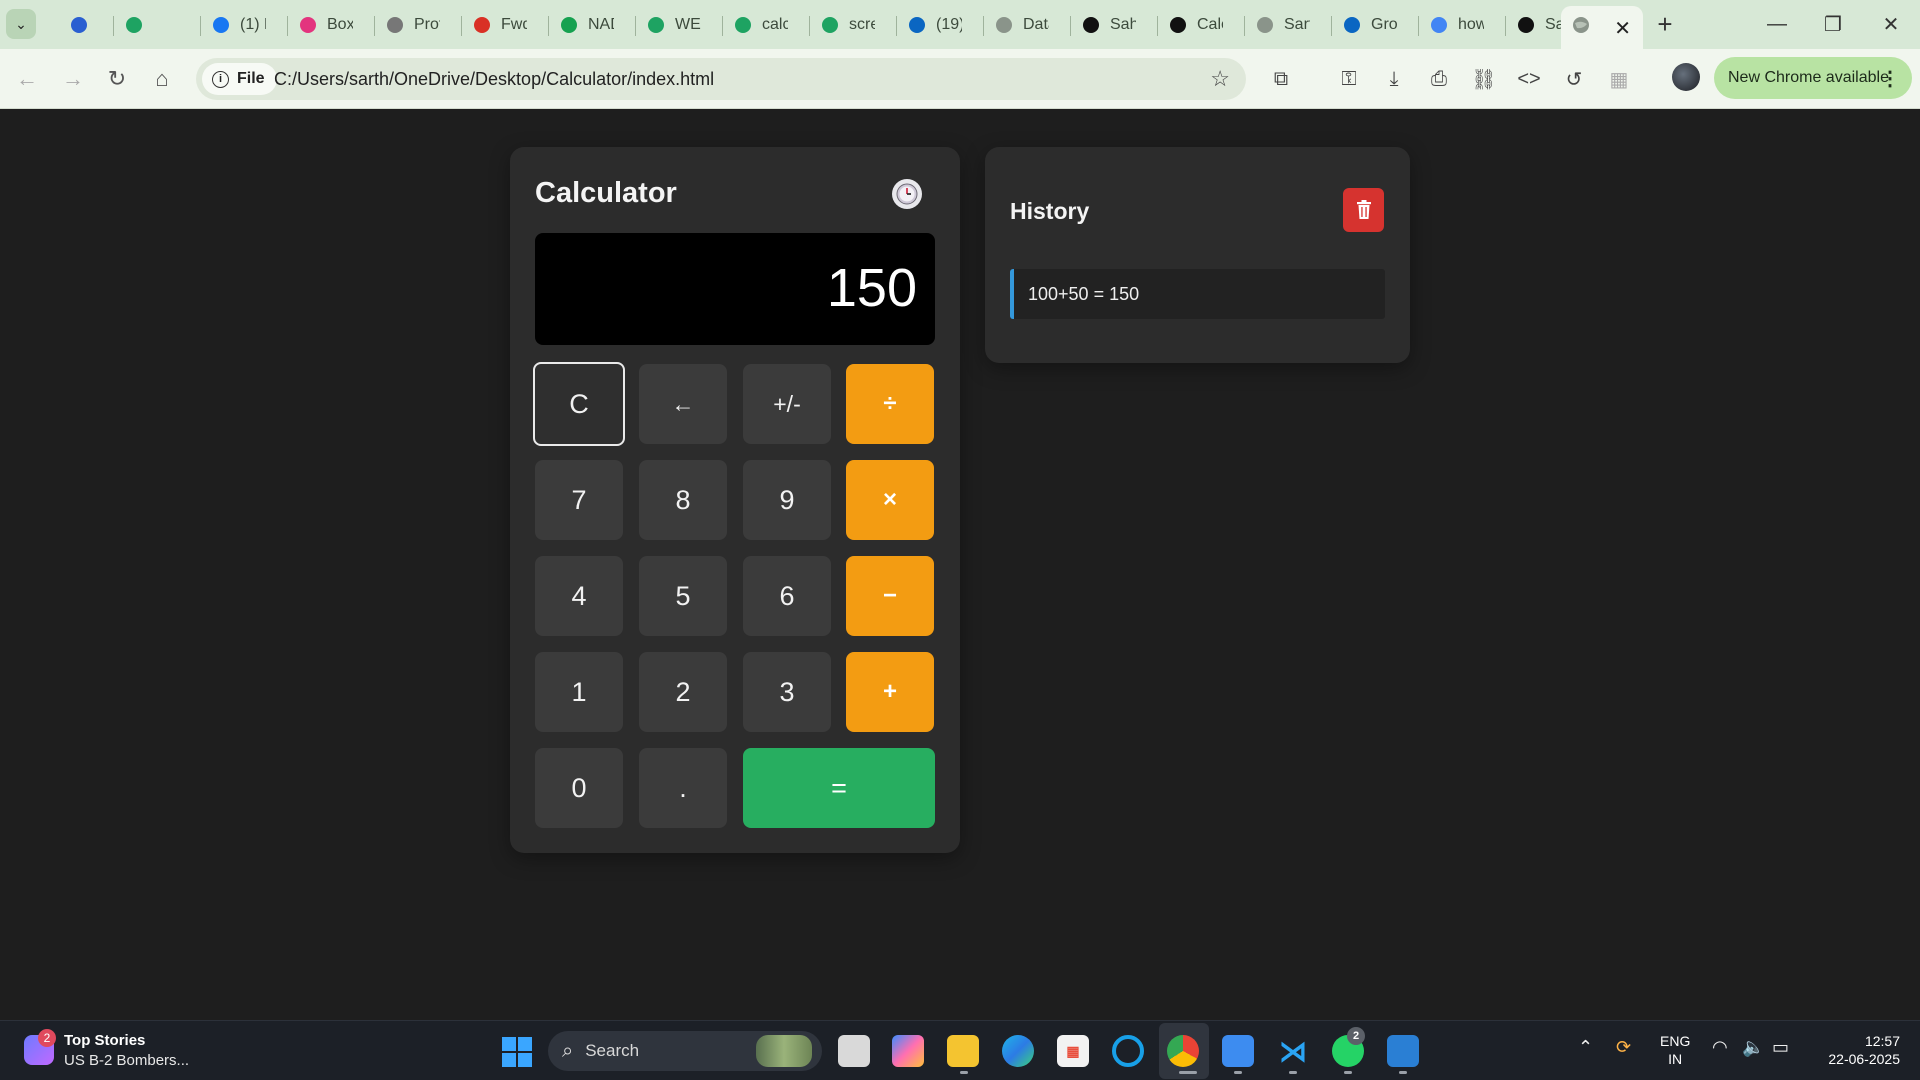  What do you see at coordinates (890, 404) in the screenshot?
I see `divide-button: ÷` at bounding box center [890, 404].